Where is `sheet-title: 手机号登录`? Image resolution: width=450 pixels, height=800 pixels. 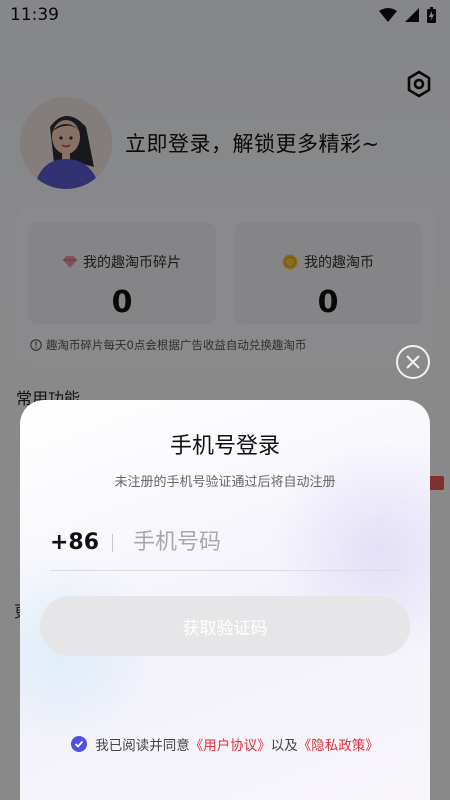 sheet-title: 手机号登录 is located at coordinates (224, 446).